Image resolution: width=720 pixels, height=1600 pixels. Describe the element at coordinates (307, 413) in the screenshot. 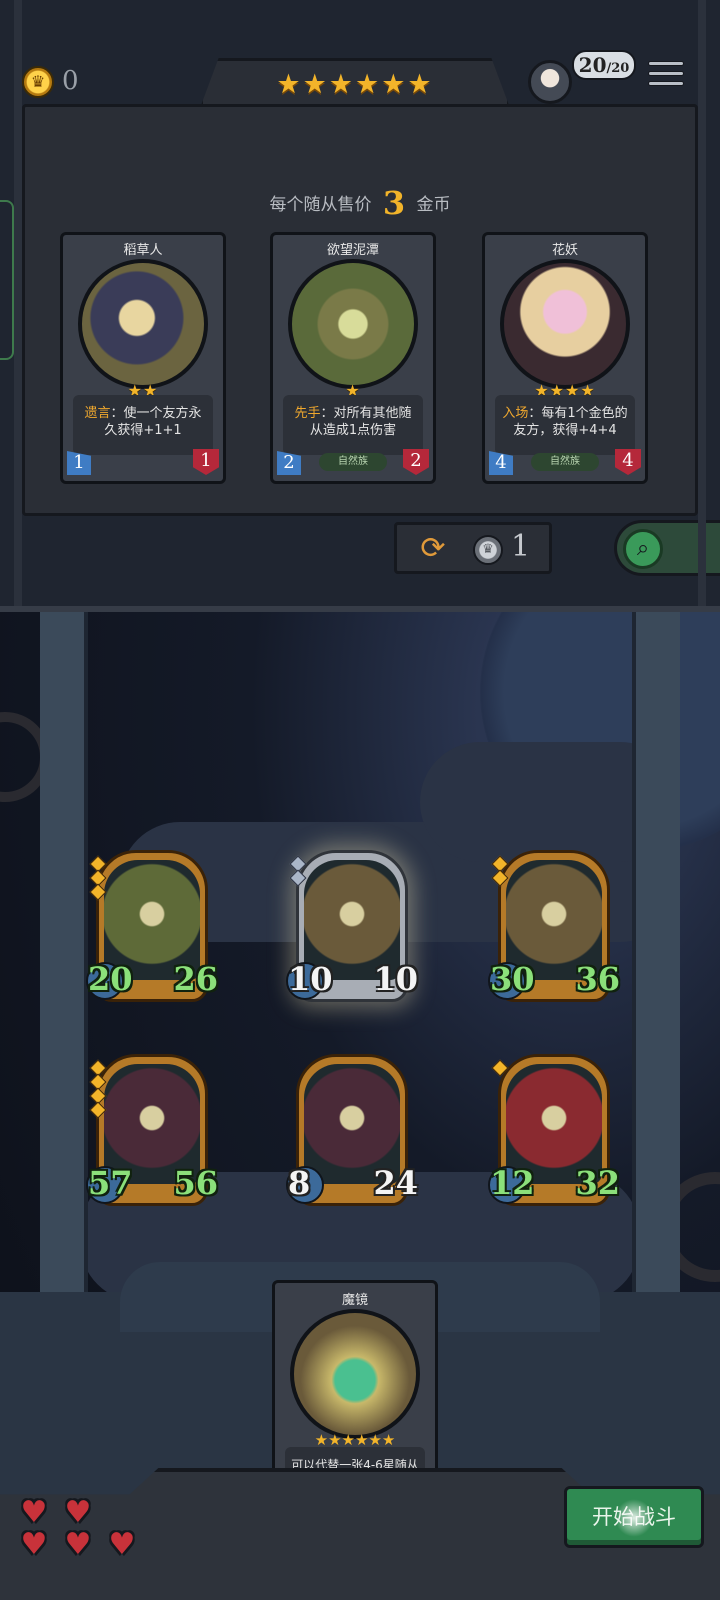

I see `card-keyword: 先手` at that location.